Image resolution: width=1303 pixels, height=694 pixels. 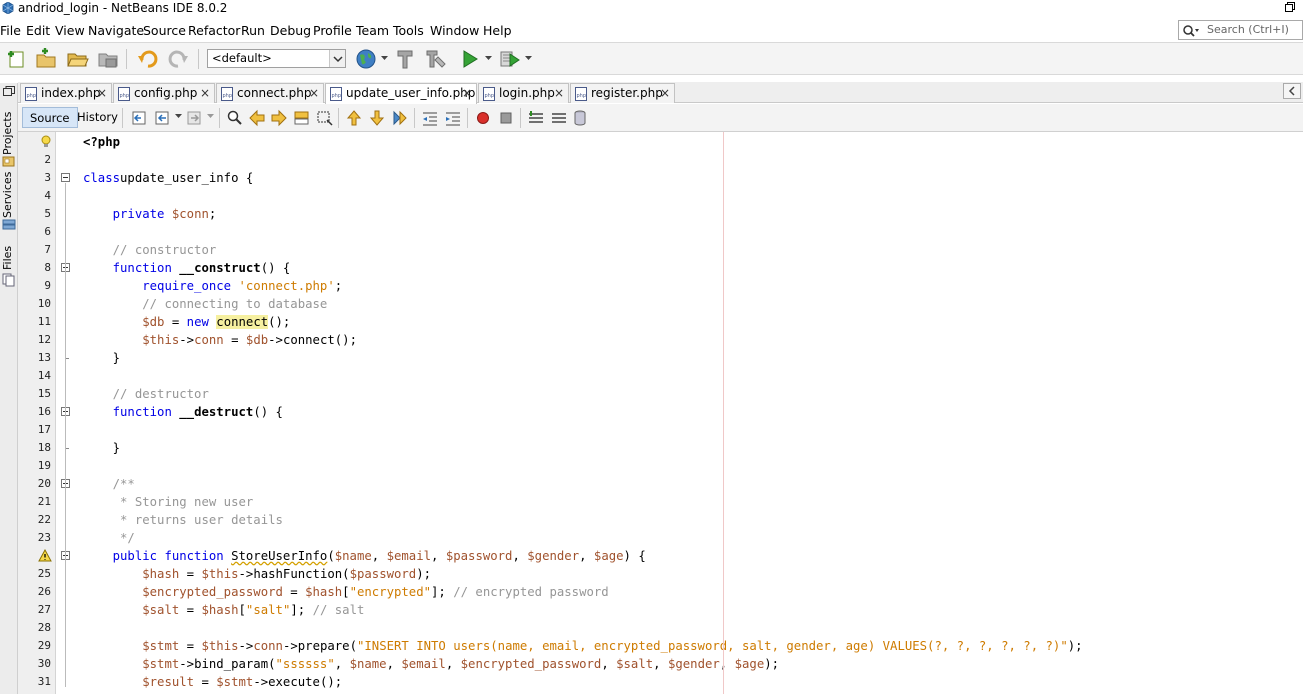 I want to click on next-bookmark-icon, so click(x=377, y=118).